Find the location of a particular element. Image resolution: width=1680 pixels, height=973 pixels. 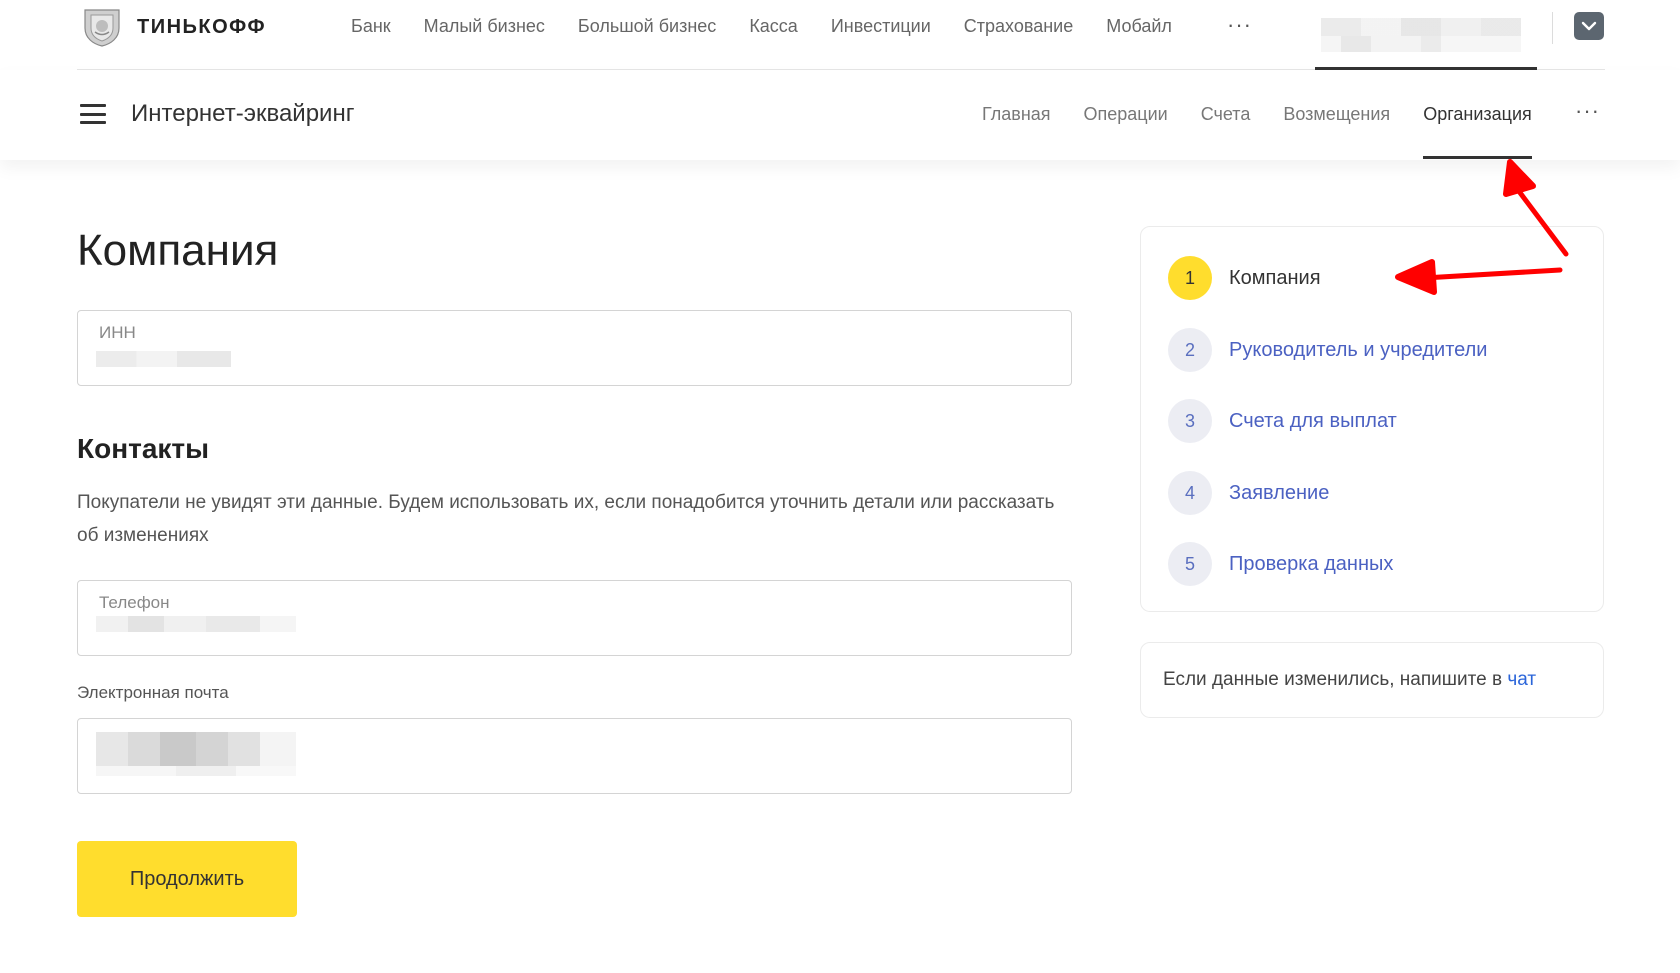

email-field-label: Электронная почта is located at coordinates (153, 692).